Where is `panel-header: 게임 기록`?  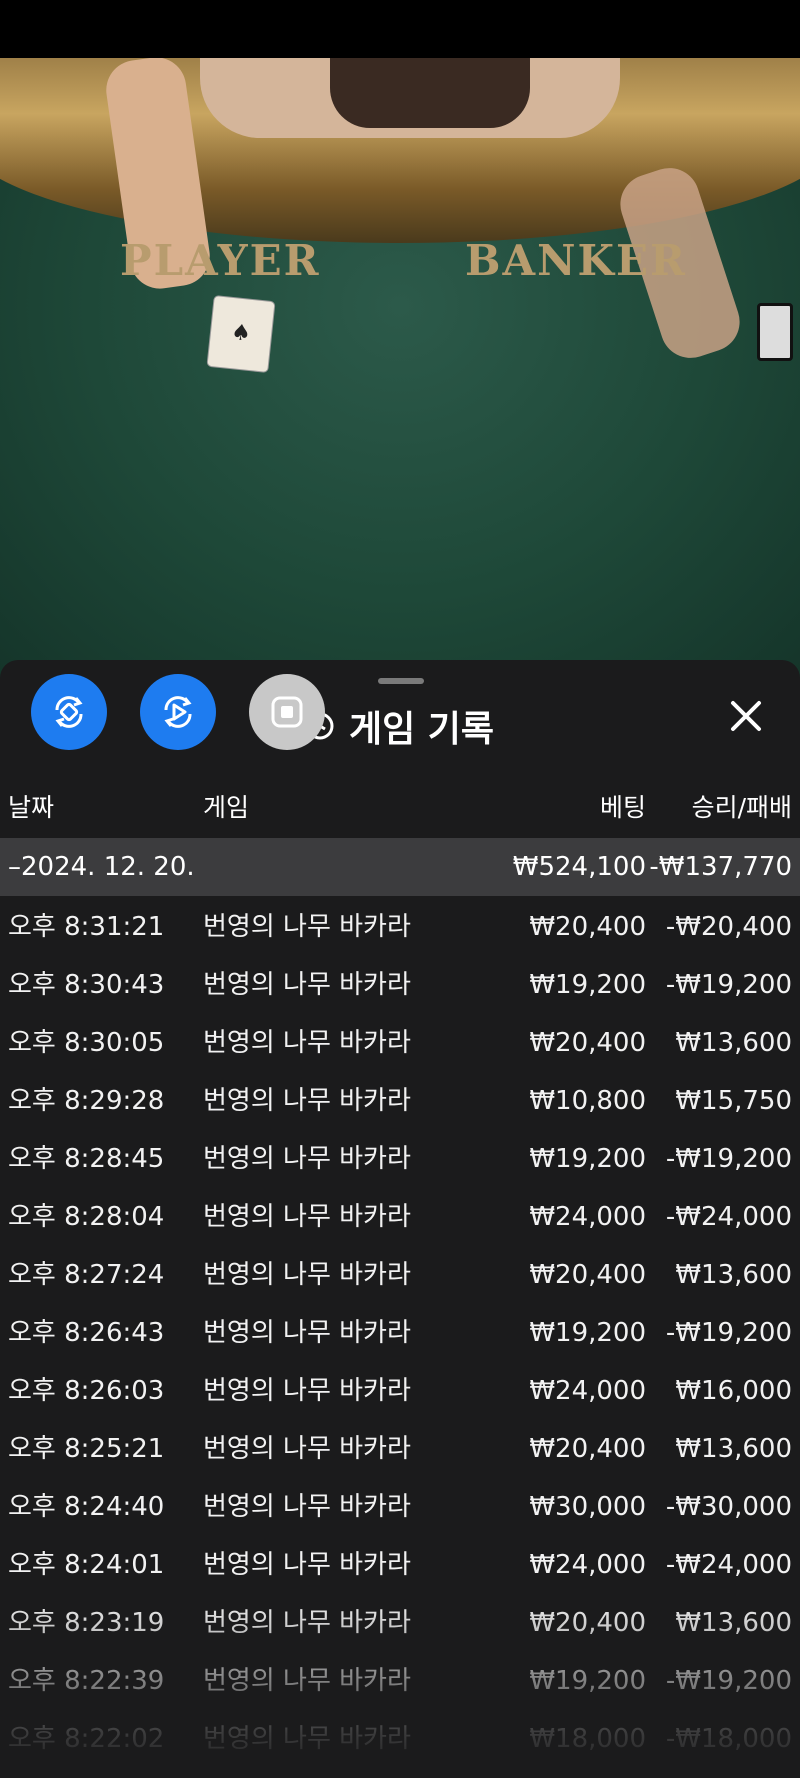
panel-header: 게임 기록 is located at coordinates (399, 726).